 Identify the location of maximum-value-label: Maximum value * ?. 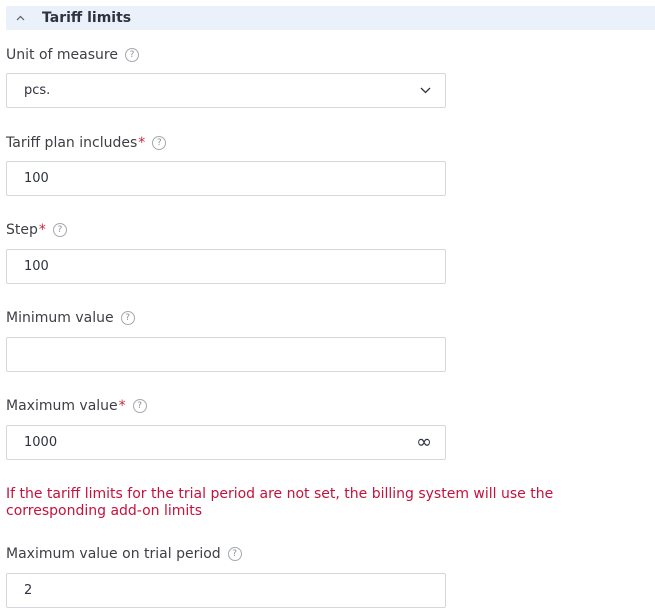
(76, 406).